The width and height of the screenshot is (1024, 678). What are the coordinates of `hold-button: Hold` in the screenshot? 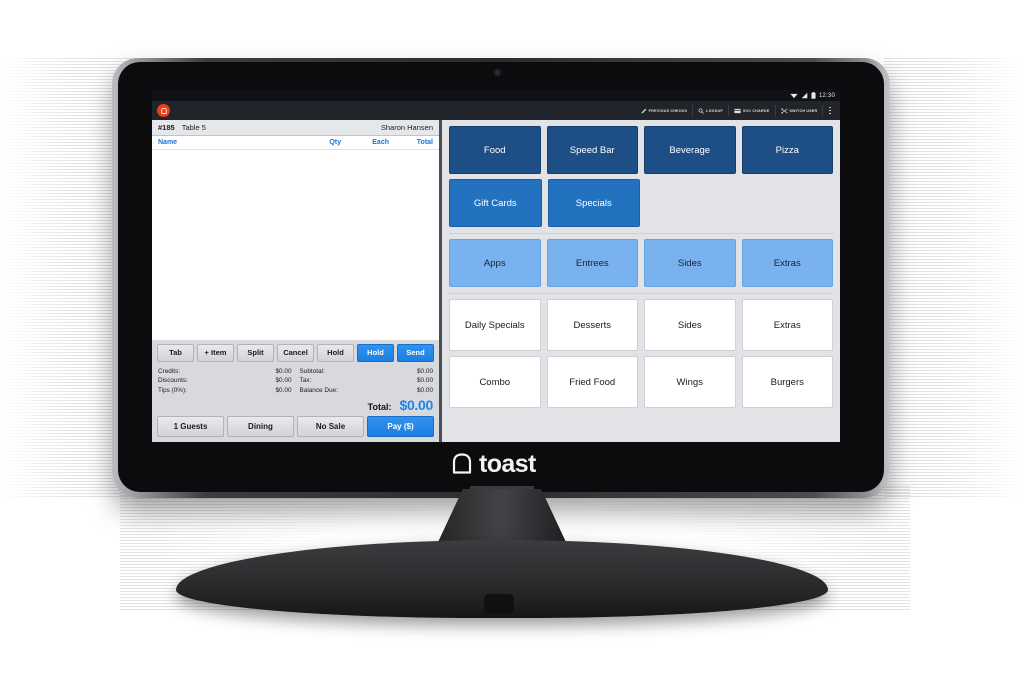 It's located at (335, 352).